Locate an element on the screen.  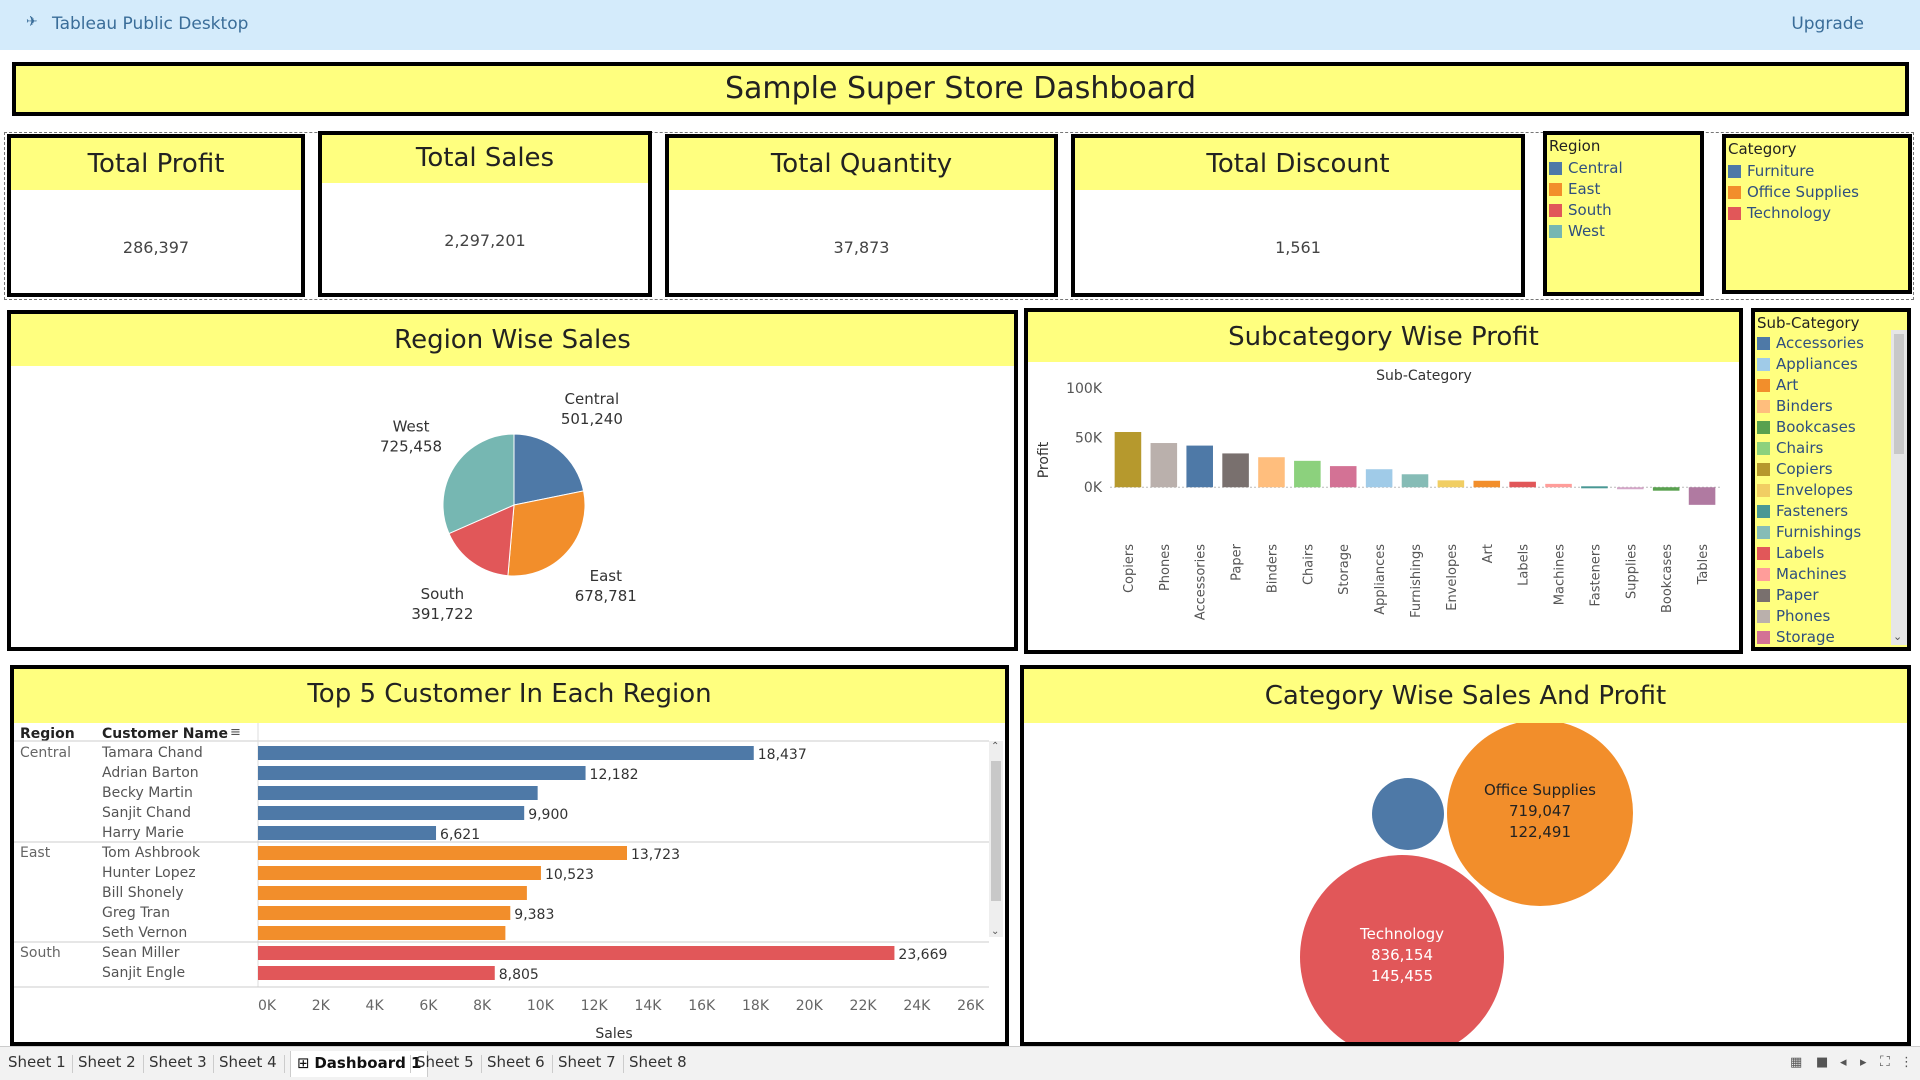
upgrade-link: Upgrade is located at coordinates (1827, 24).